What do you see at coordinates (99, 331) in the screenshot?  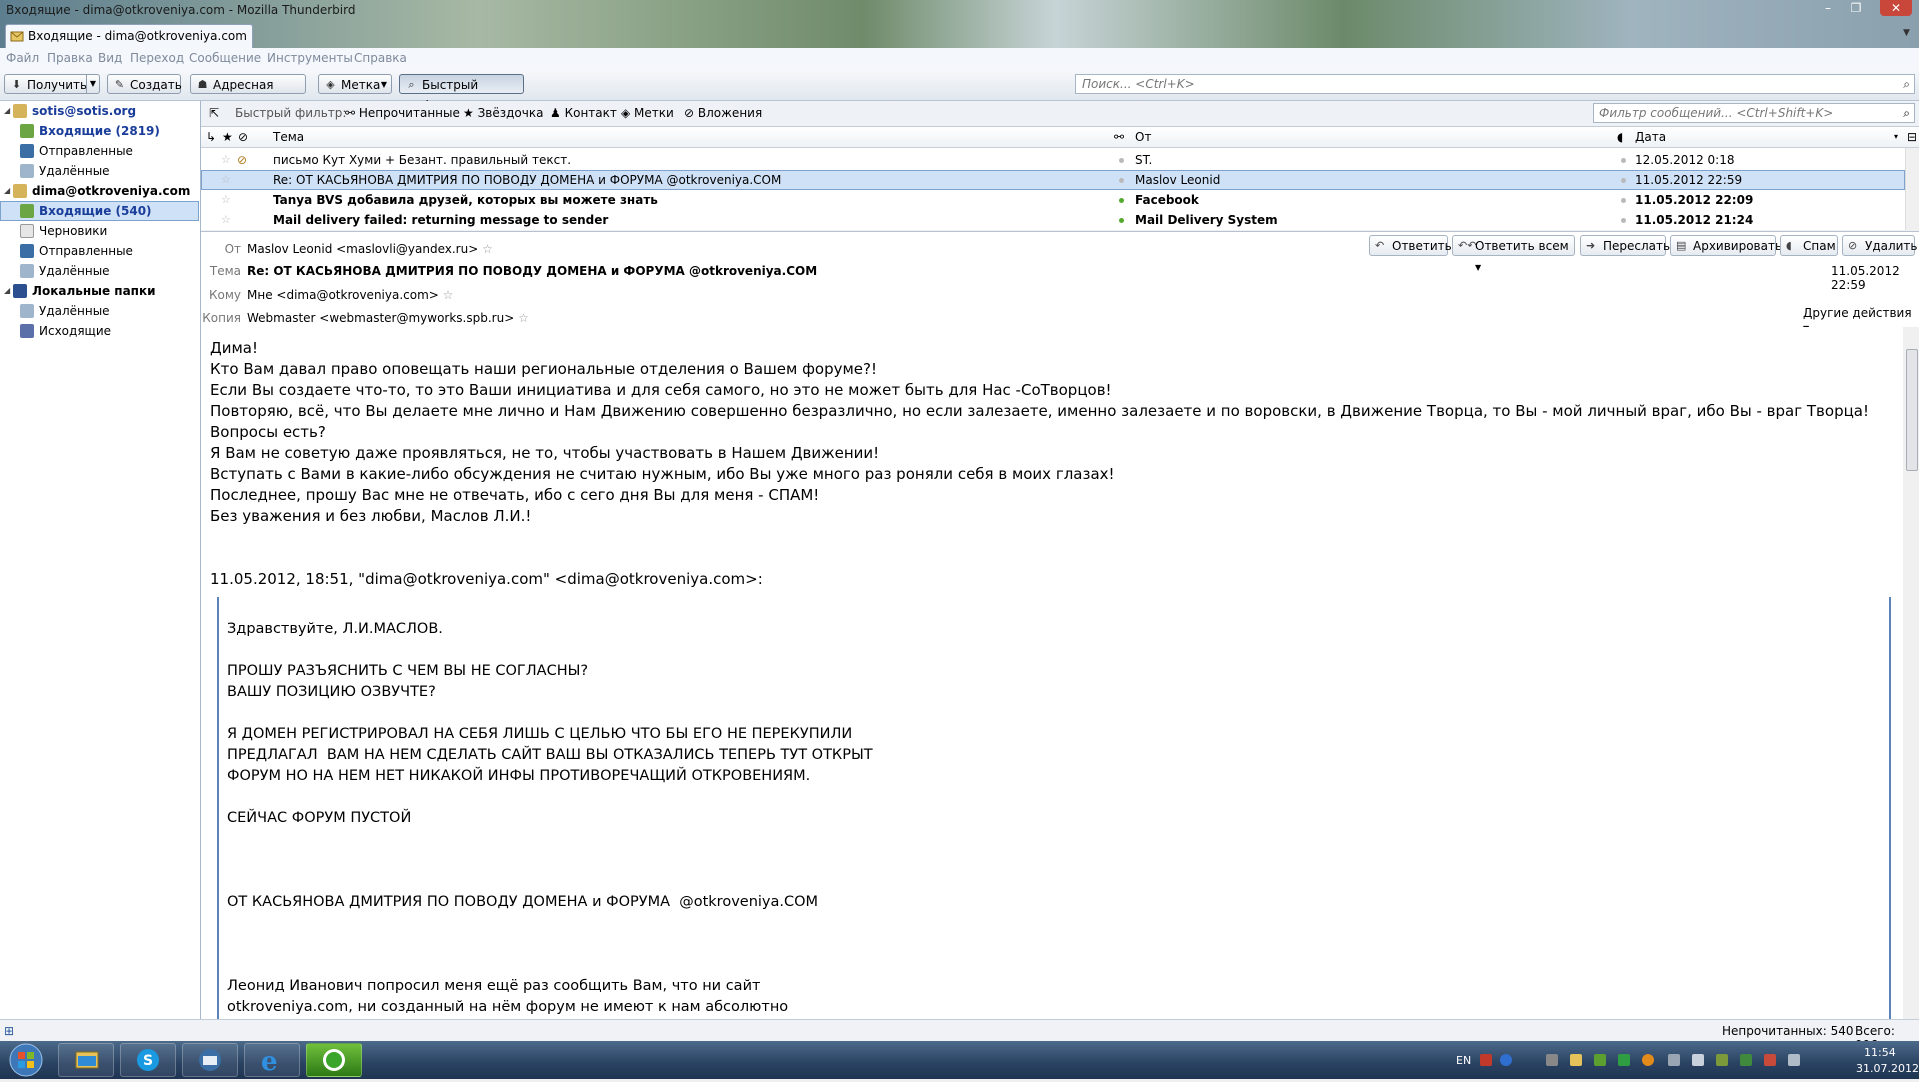 I see `folder-outbox-local: Исходящие` at bounding box center [99, 331].